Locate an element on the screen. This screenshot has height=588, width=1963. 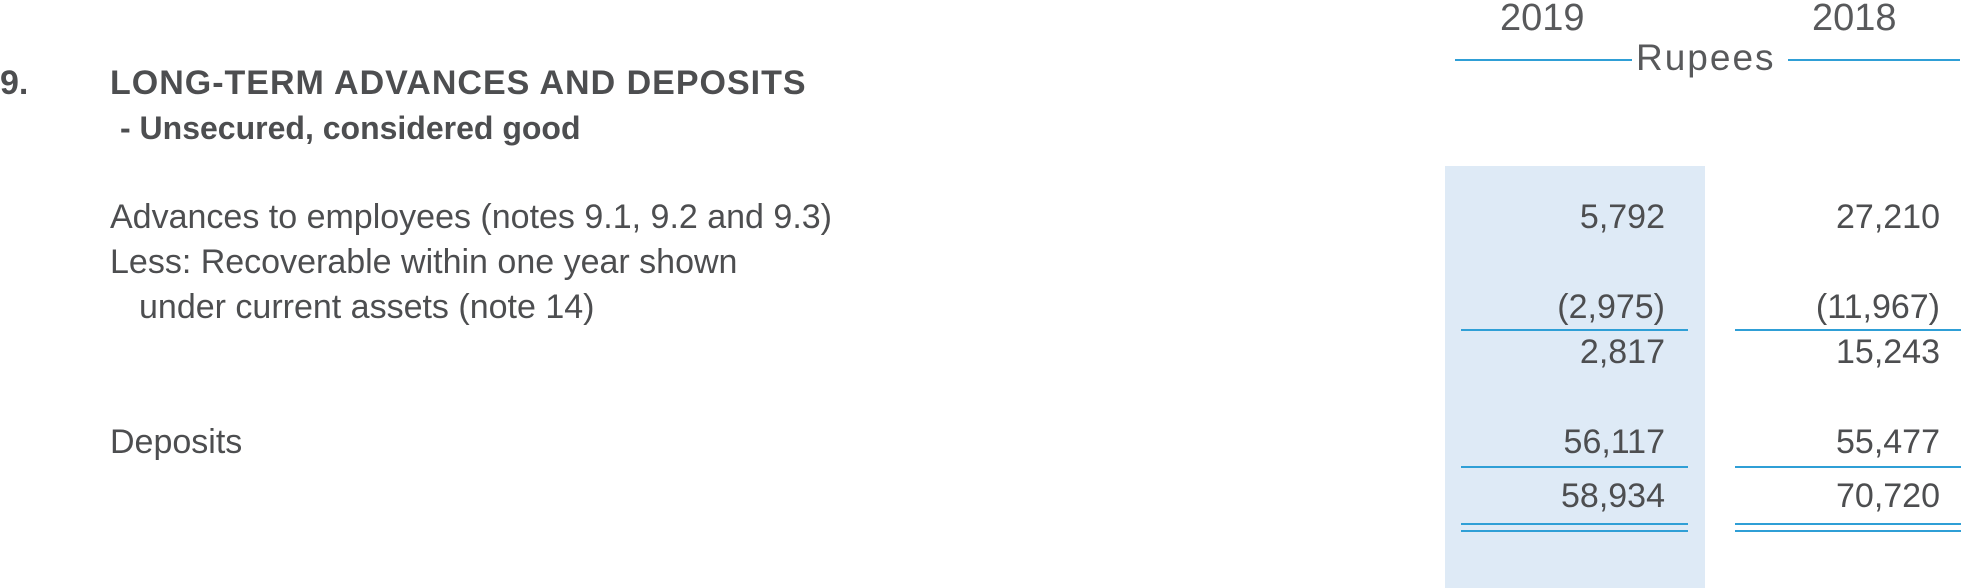
subtotal-2018: 15,243 is located at coordinates (1888, 352).